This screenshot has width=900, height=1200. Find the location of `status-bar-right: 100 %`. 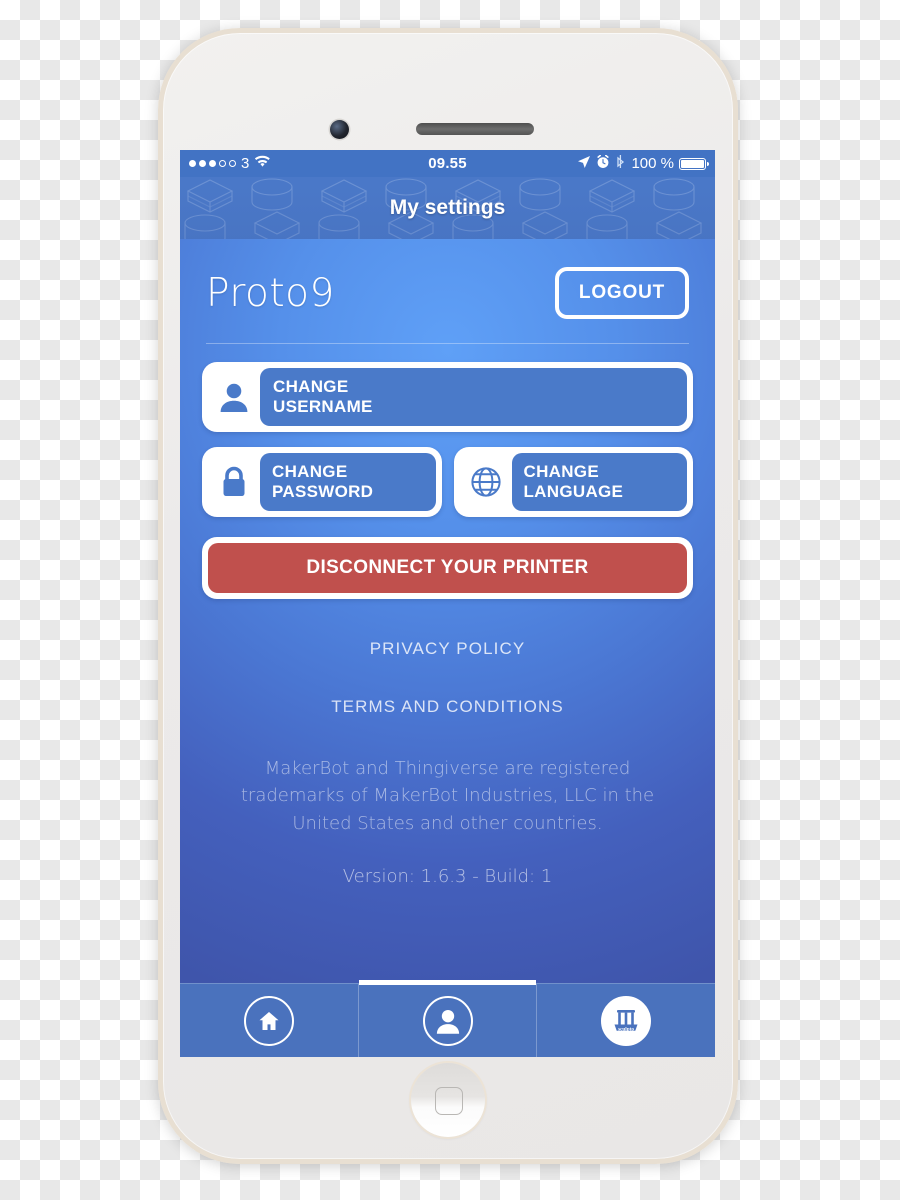

status-bar-right: 100 % is located at coordinates (588, 163).